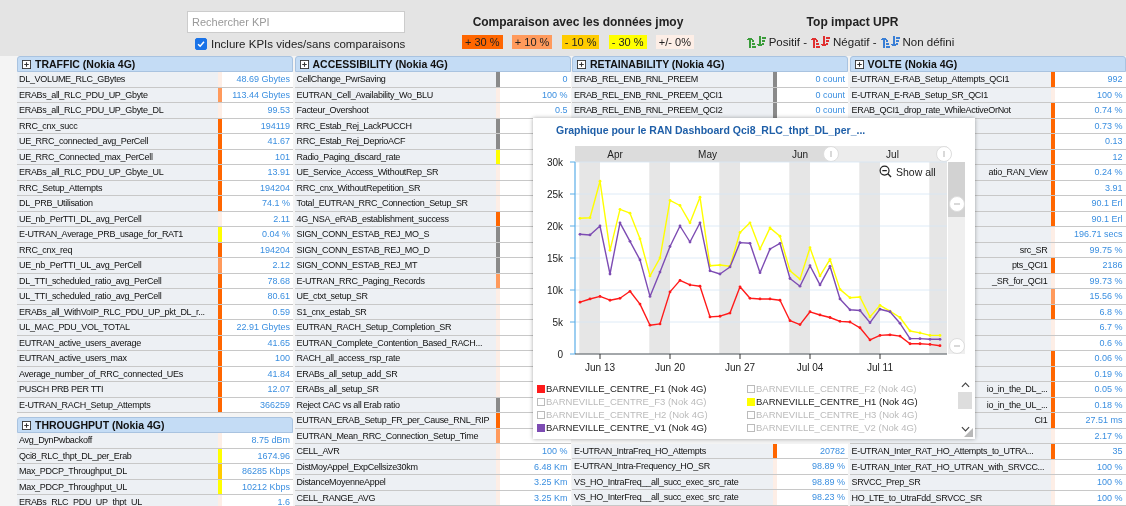 This screenshot has height=506, width=1126. What do you see at coordinates (532, 42) in the screenshot?
I see `legend-chip: + 10 %` at bounding box center [532, 42].